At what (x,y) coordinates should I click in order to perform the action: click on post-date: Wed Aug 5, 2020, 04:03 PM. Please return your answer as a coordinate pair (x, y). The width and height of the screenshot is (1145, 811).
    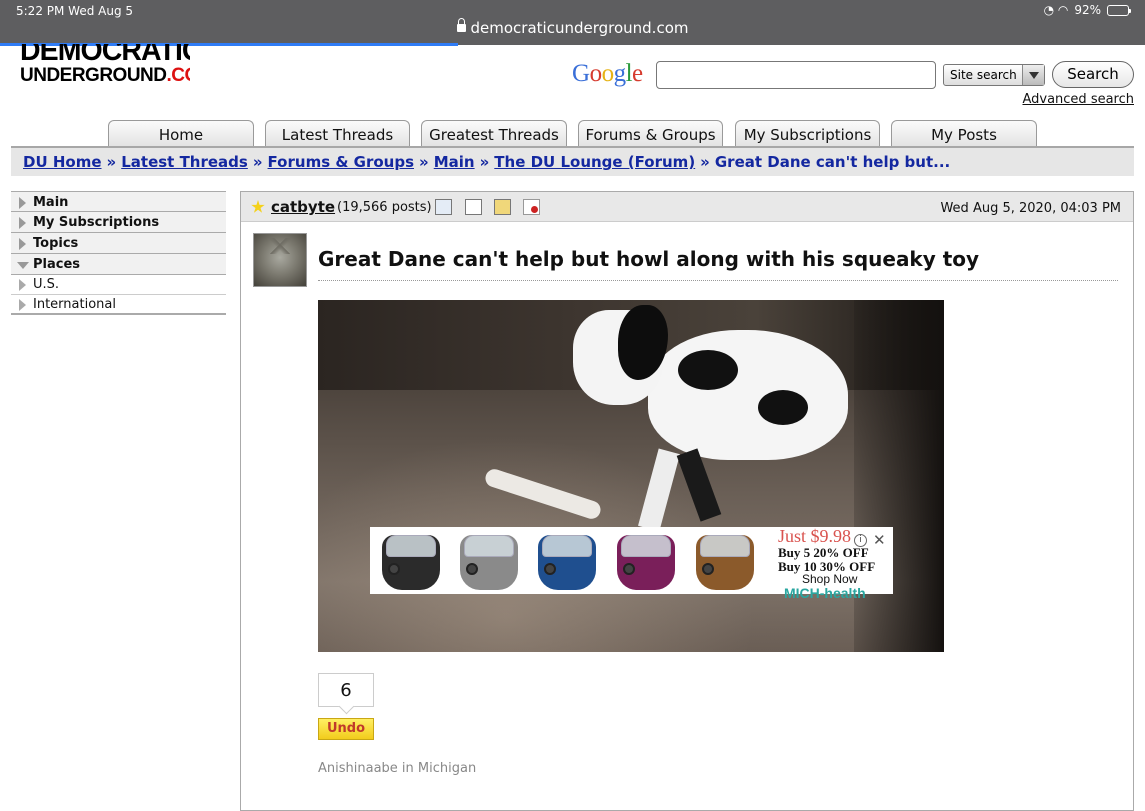
    Looking at the image, I should click on (1030, 208).